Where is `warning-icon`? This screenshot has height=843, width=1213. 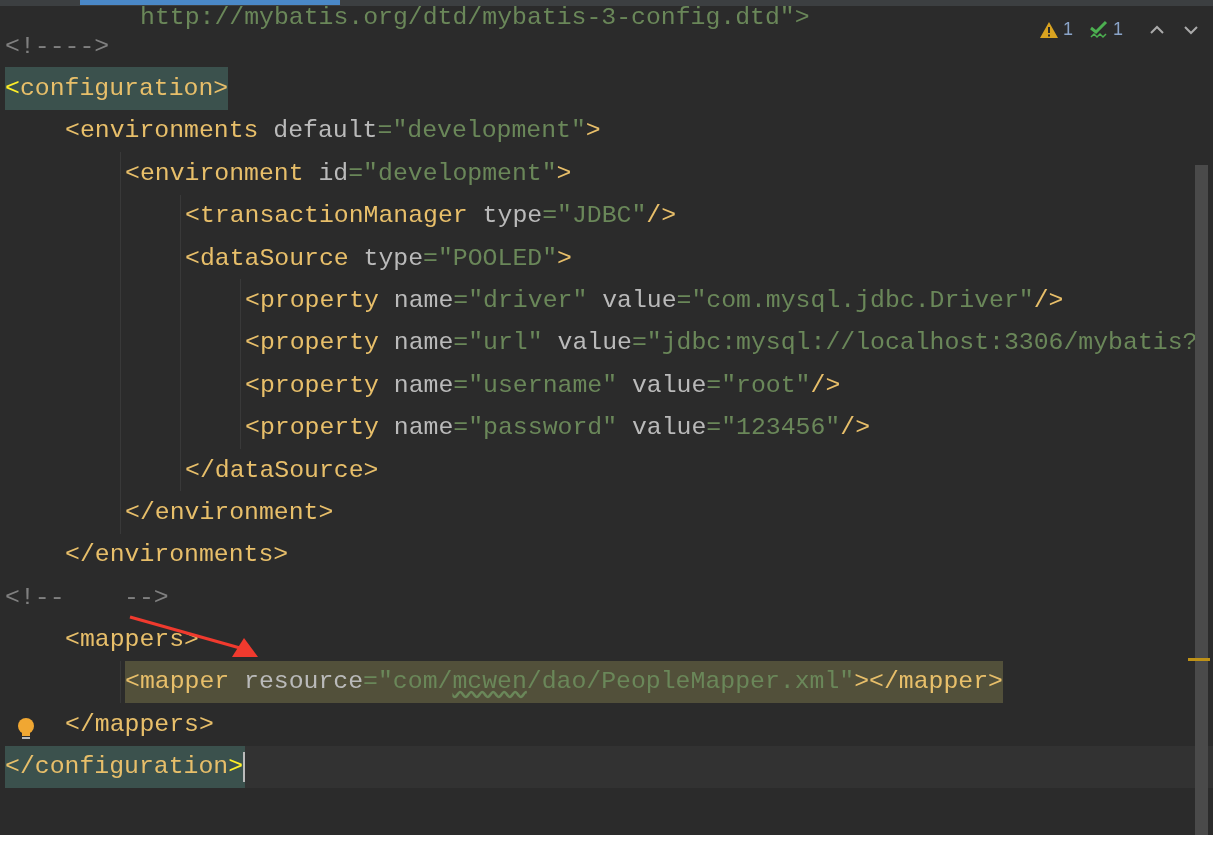
warning-icon is located at coordinates (1048, 29).